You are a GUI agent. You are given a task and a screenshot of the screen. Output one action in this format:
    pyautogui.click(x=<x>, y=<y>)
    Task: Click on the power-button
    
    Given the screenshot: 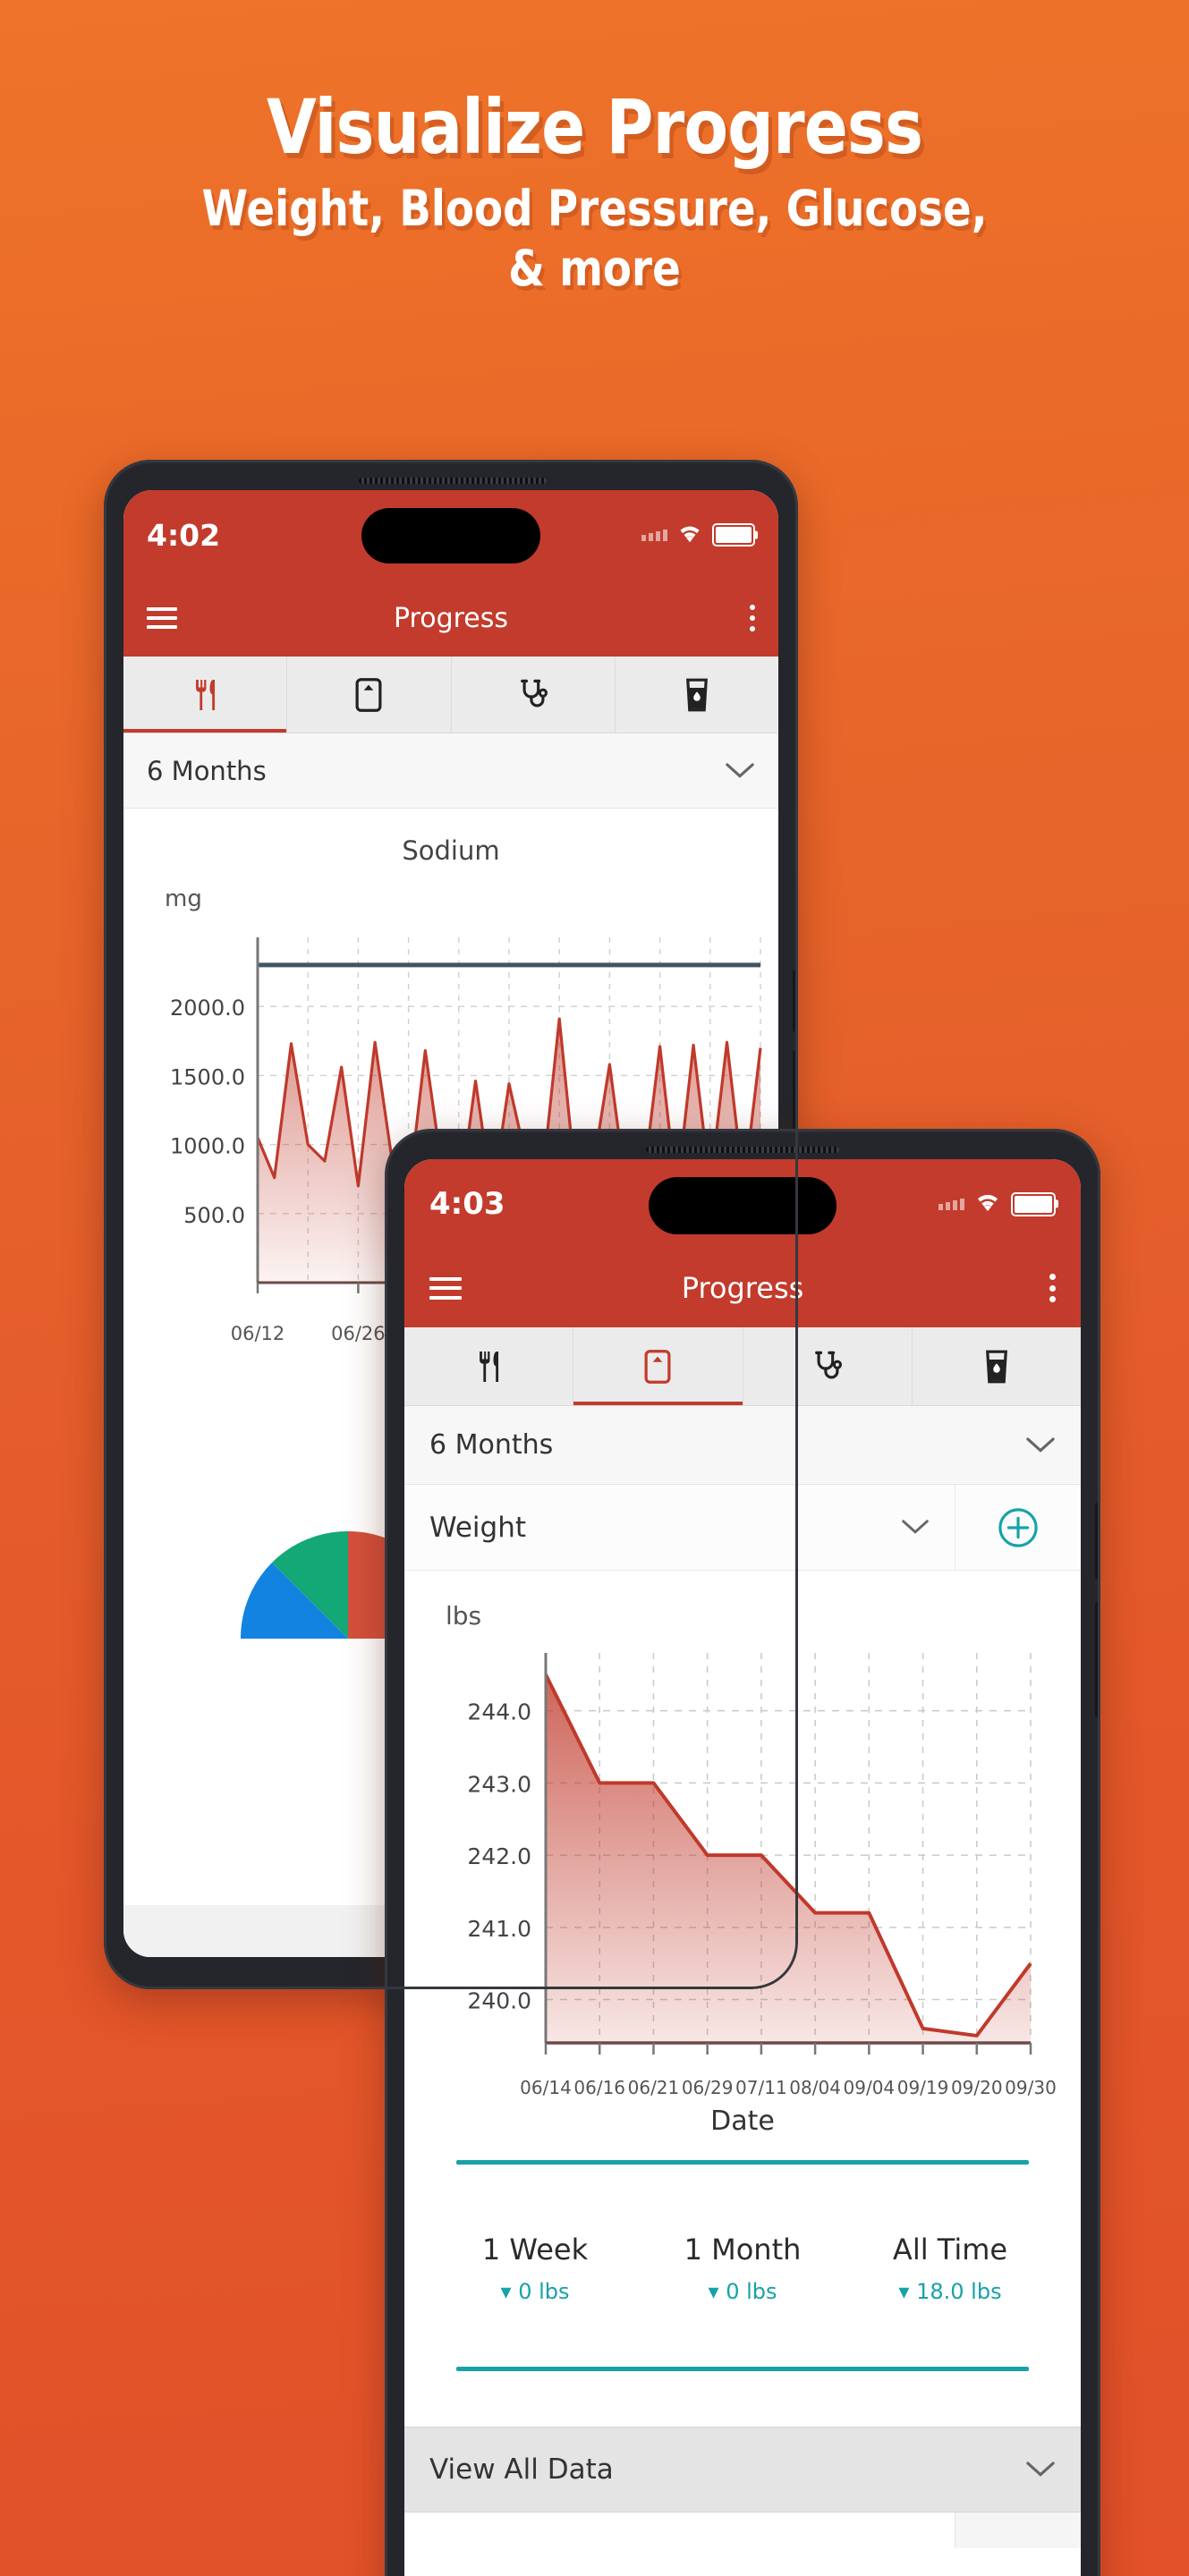 What is the action you would take?
    pyautogui.click(x=1097, y=1659)
    